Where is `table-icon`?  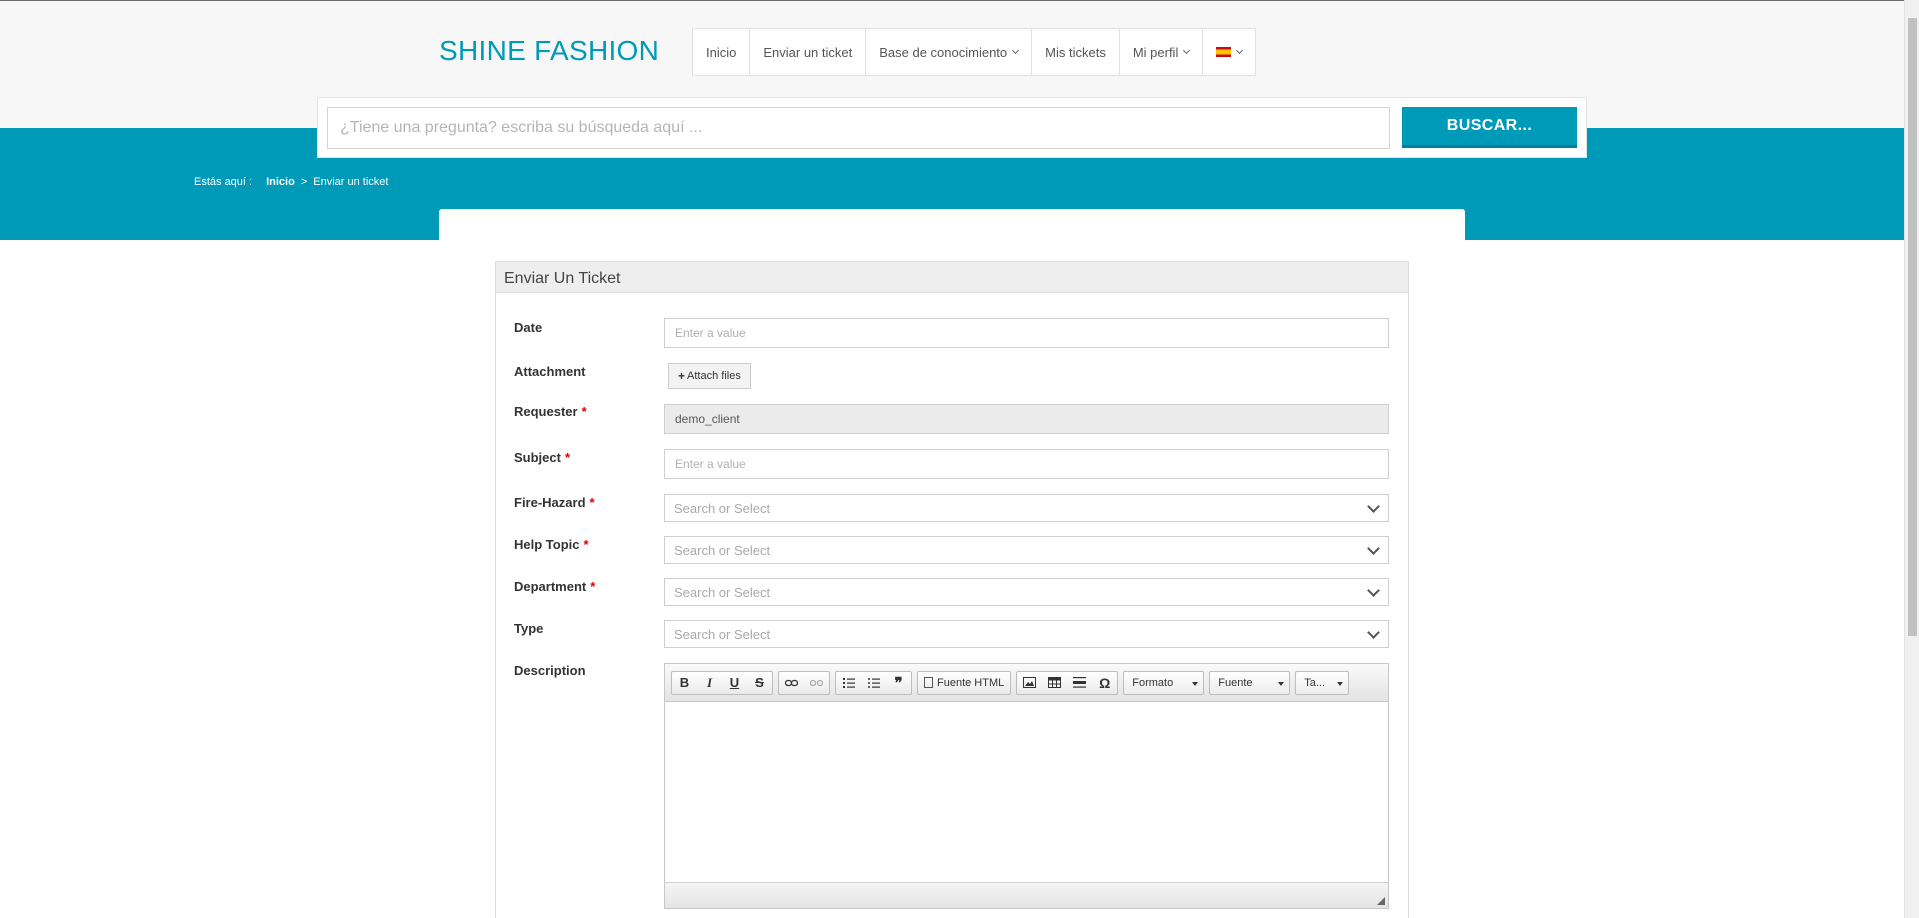
table-icon is located at coordinates (1055, 682).